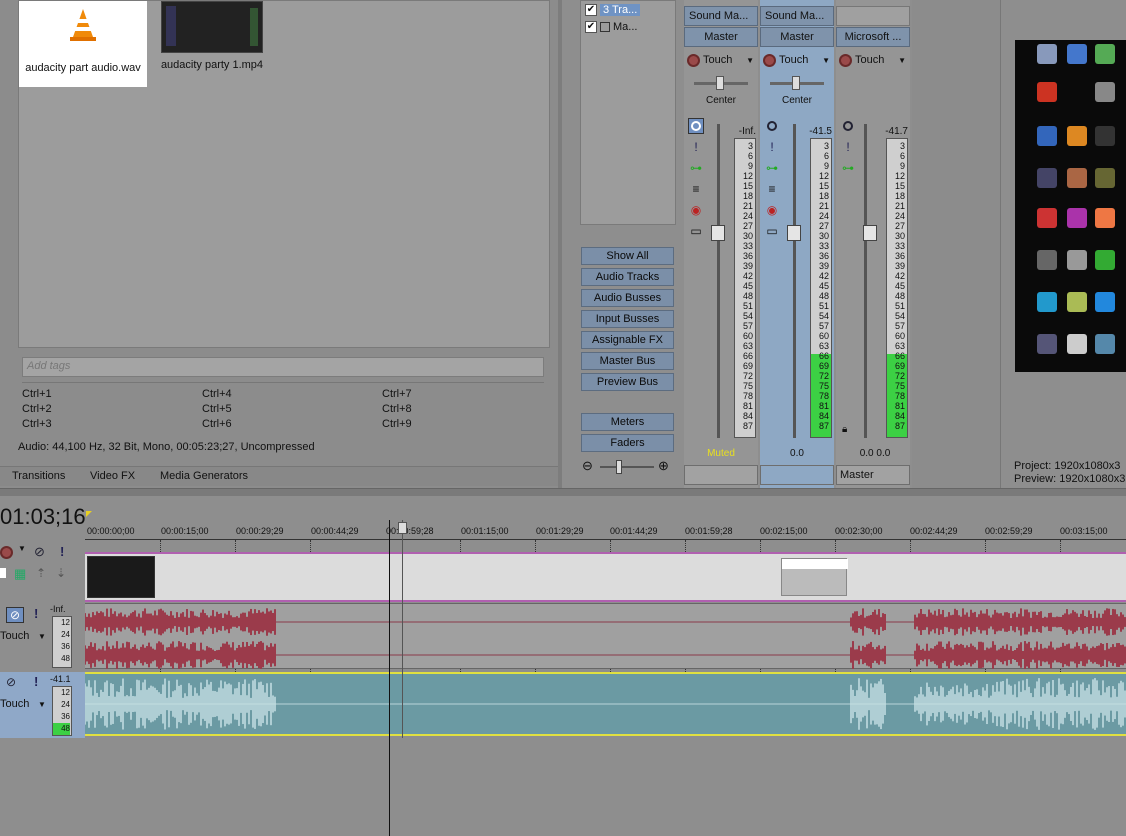 Image resolution: width=1126 pixels, height=836 pixels. I want to click on filter-audio-tracks-button: Audio Tracks, so click(627, 277).